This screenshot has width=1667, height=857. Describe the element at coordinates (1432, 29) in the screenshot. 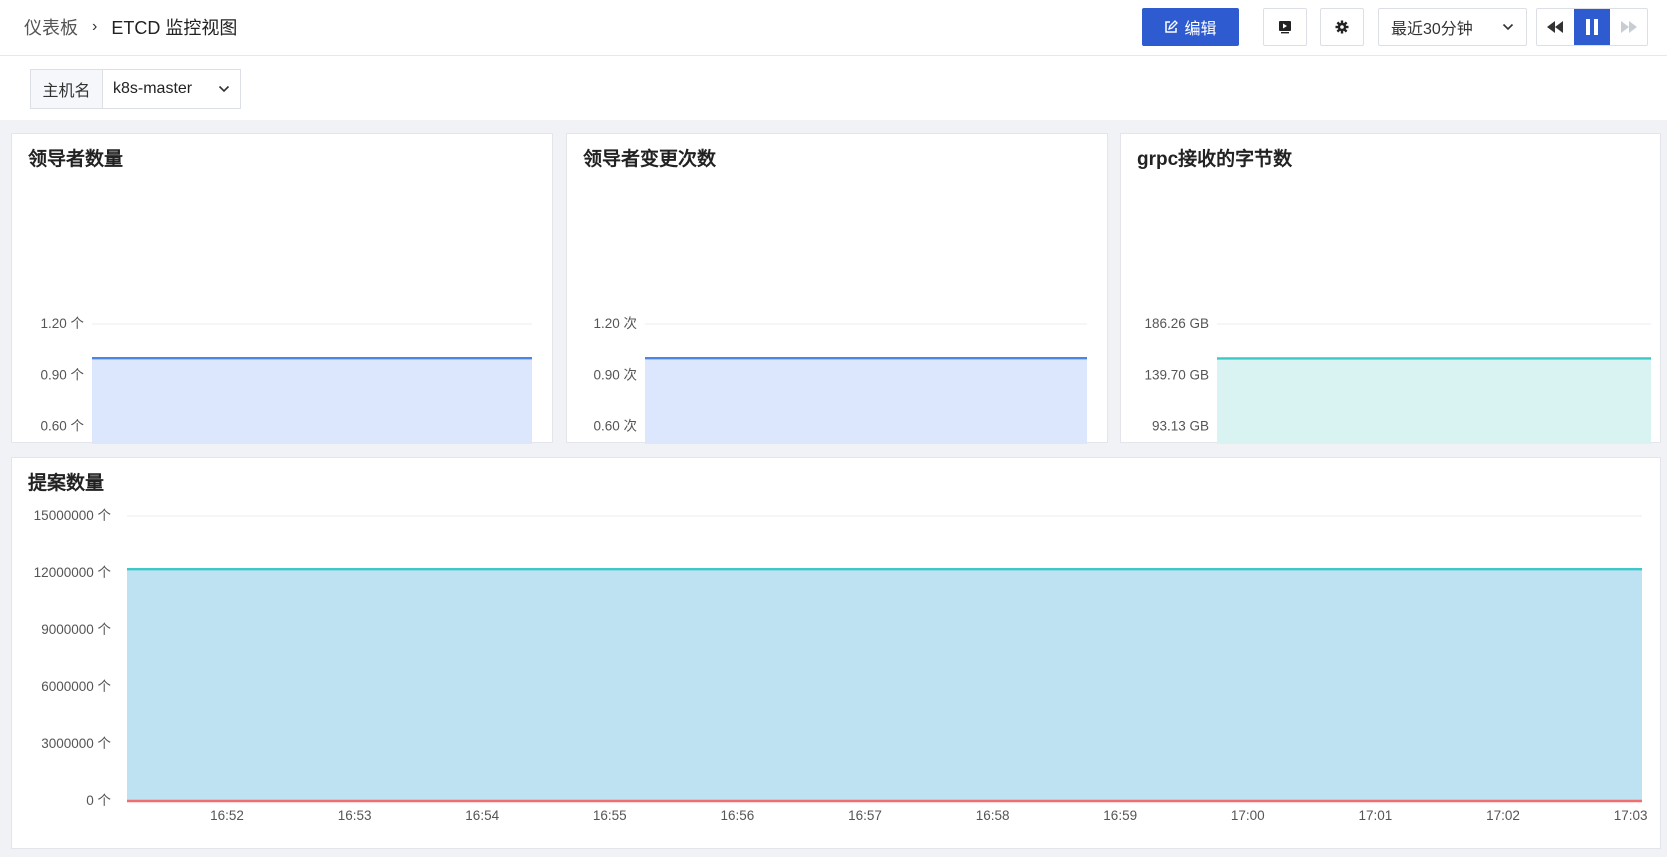

I see `time-range-value: 最近30分钟` at that location.